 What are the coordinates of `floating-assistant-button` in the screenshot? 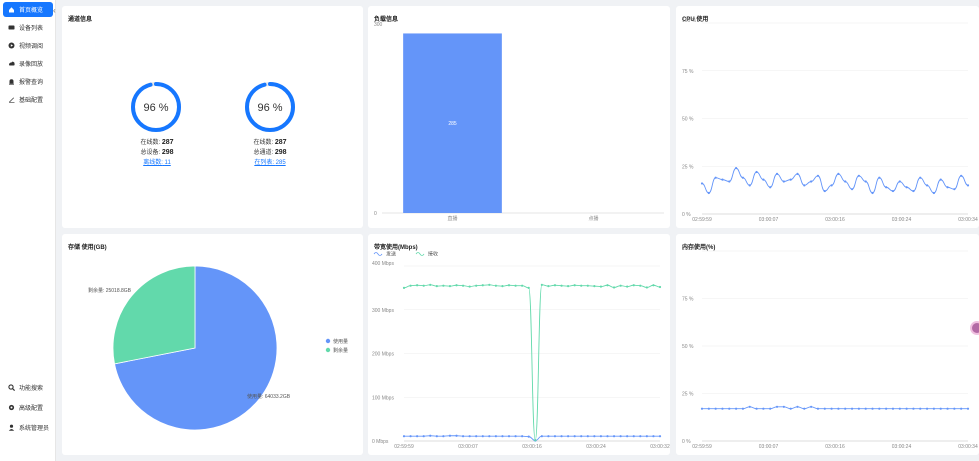 It's located at (974, 328).